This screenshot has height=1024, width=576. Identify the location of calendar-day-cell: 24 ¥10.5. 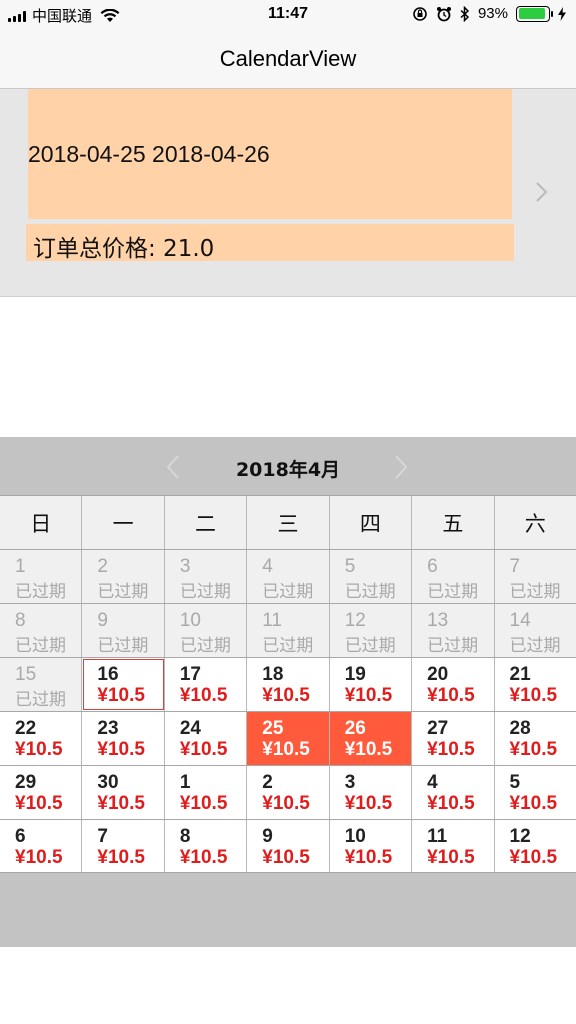
(206, 738).